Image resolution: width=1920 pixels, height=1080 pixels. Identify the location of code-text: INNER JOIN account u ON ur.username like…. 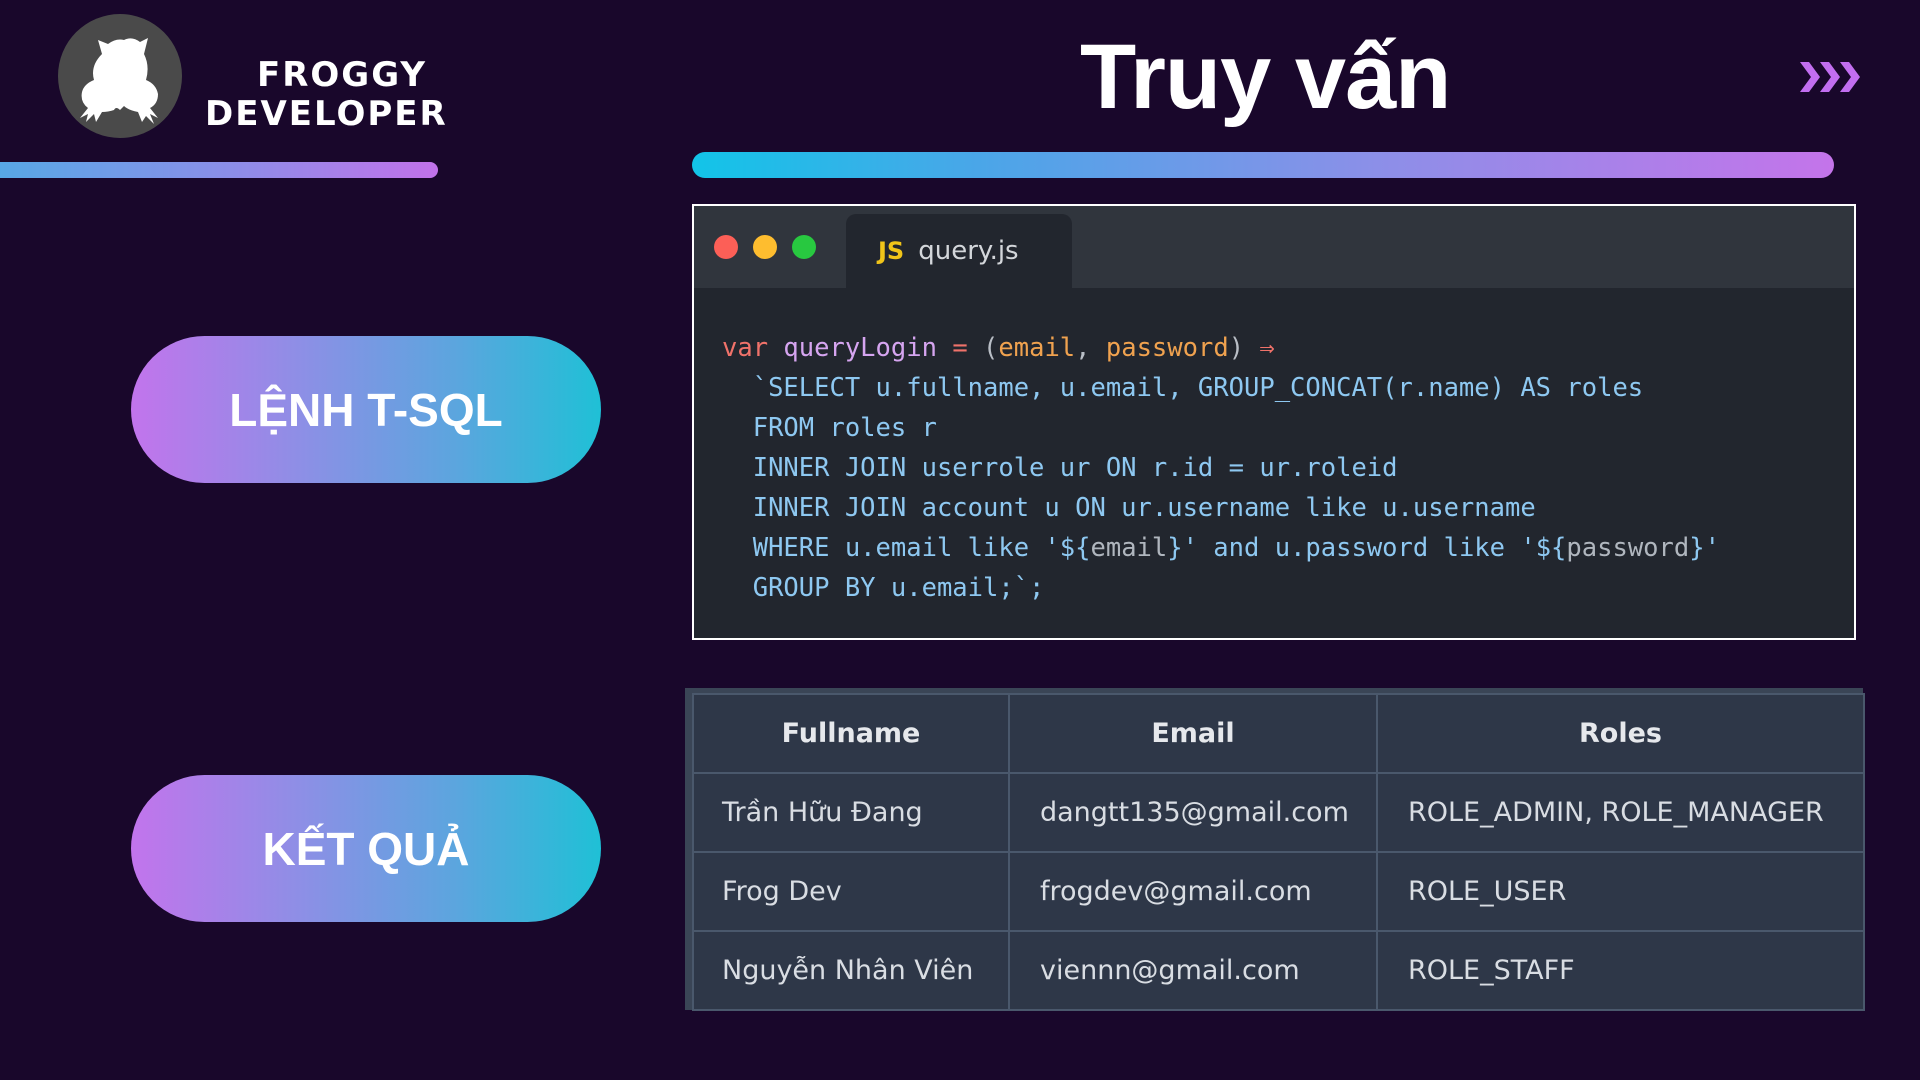
(1144, 508).